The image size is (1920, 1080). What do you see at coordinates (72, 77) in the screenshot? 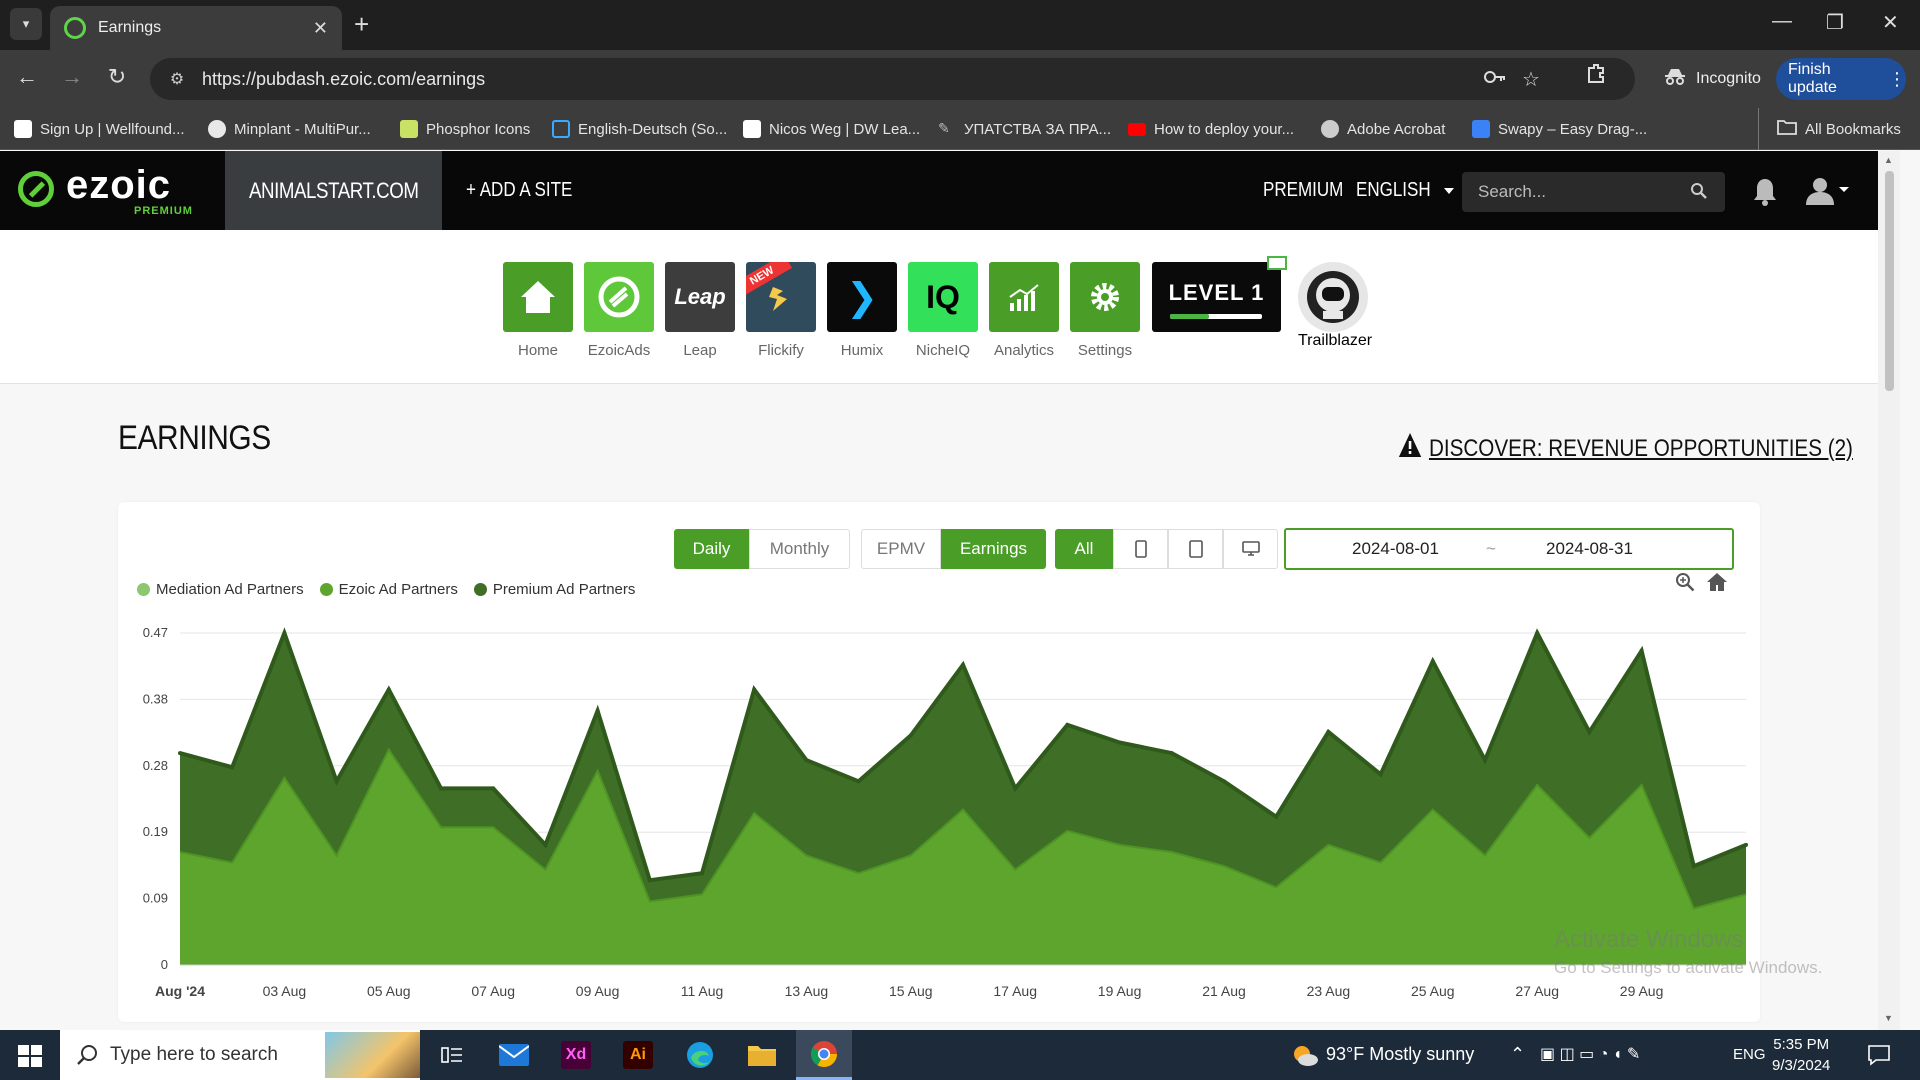
I see `forward-icon: →` at bounding box center [72, 77].